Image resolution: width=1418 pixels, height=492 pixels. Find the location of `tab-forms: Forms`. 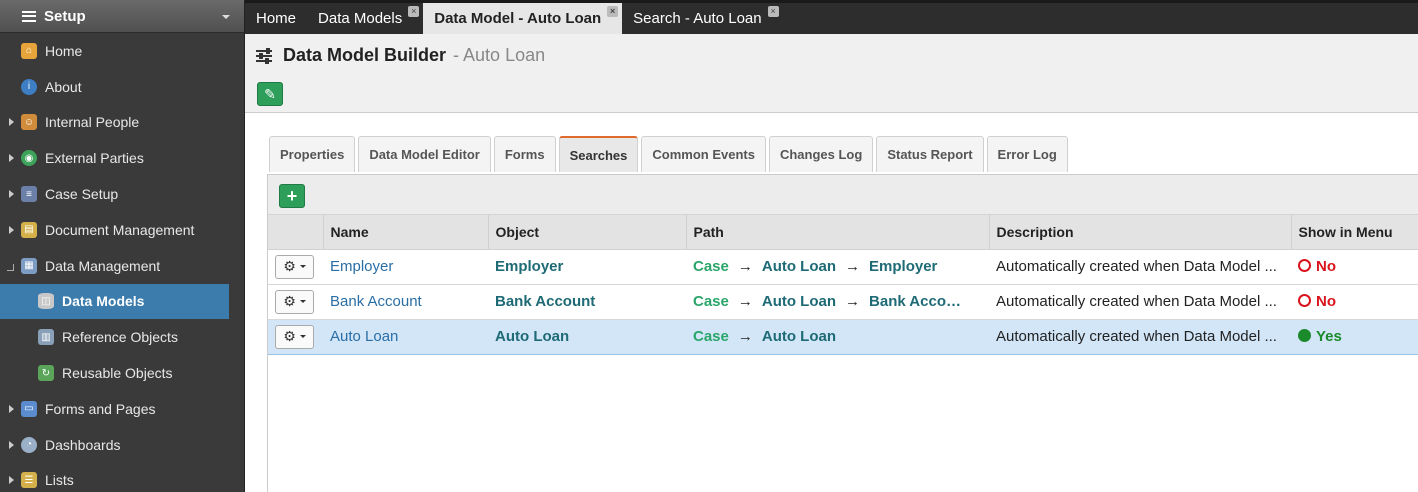

tab-forms: Forms is located at coordinates (524, 154).